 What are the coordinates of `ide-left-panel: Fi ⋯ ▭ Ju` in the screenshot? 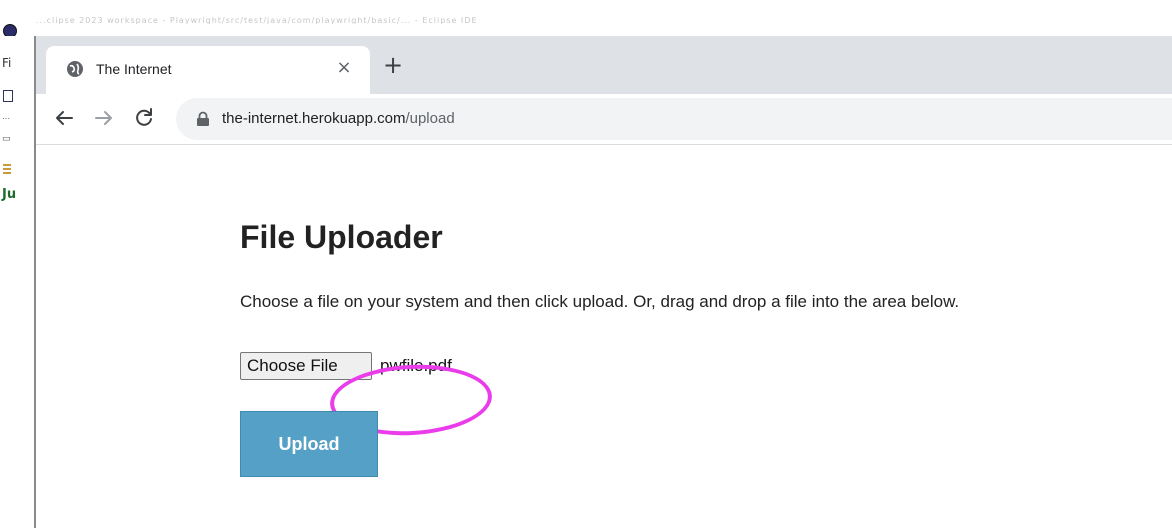 It's located at (18, 282).